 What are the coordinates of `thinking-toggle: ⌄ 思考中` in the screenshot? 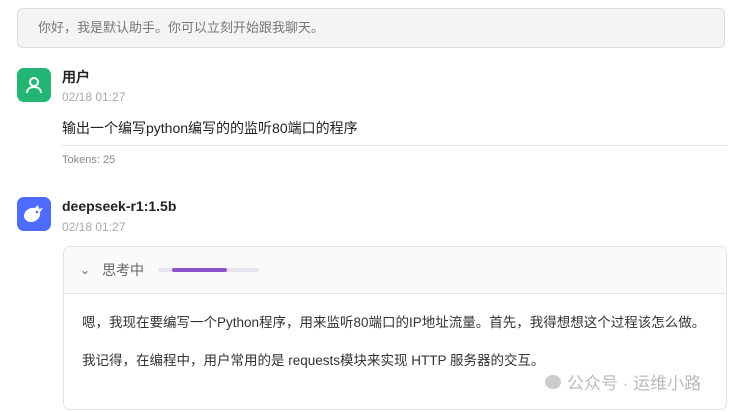 It's located at (395, 270).